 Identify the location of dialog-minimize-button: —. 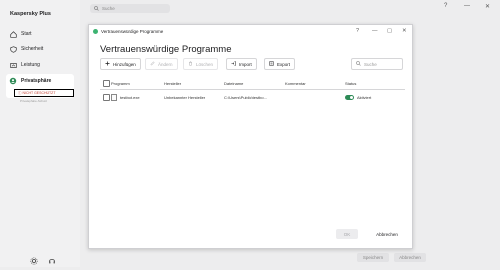
(375, 31).